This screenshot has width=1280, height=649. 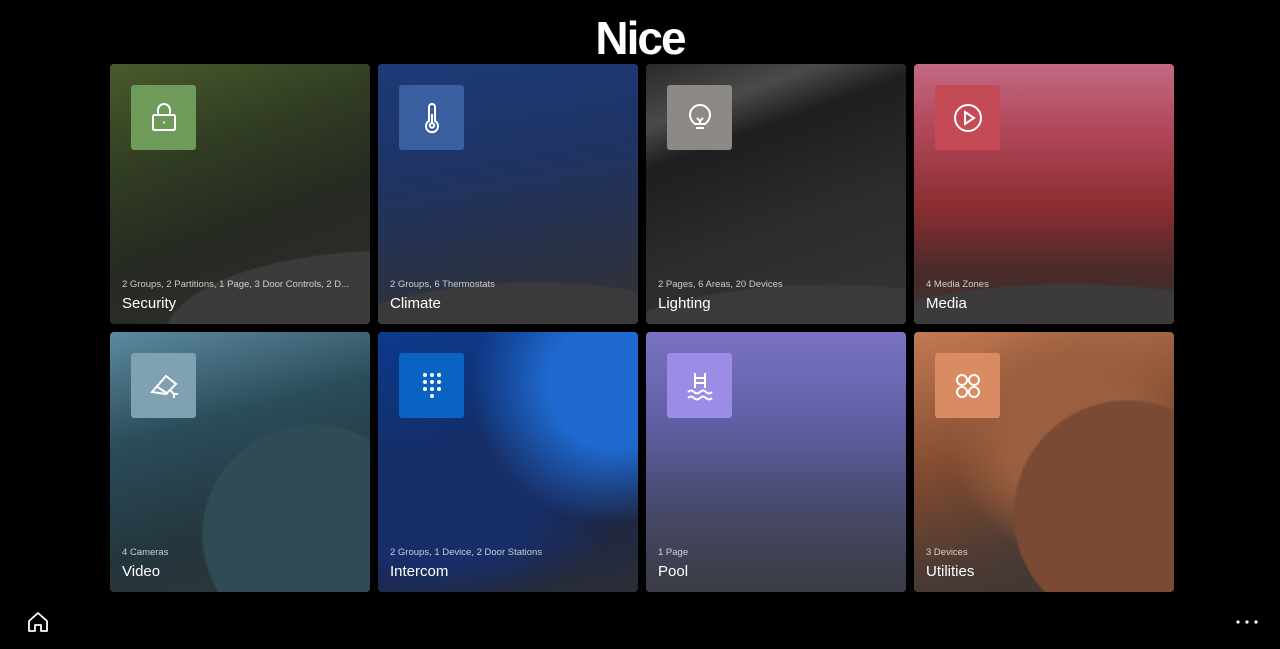 What do you see at coordinates (141, 571) in the screenshot?
I see `tile-title: Video` at bounding box center [141, 571].